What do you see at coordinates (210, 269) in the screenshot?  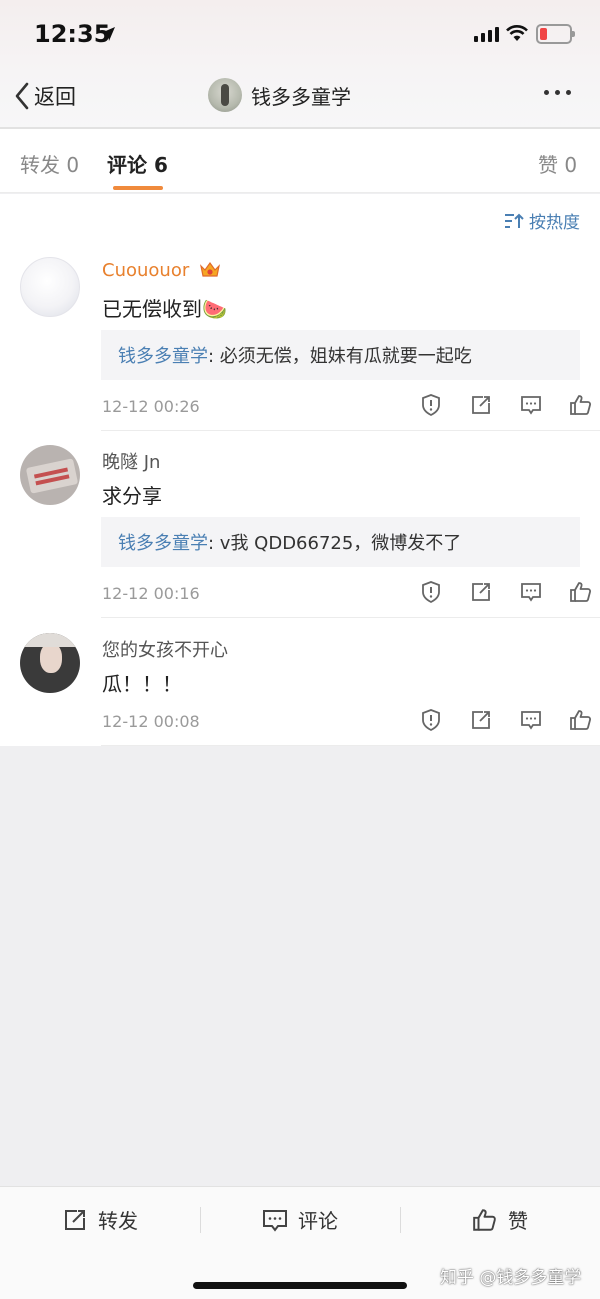 I see `crown-badge-icon` at bounding box center [210, 269].